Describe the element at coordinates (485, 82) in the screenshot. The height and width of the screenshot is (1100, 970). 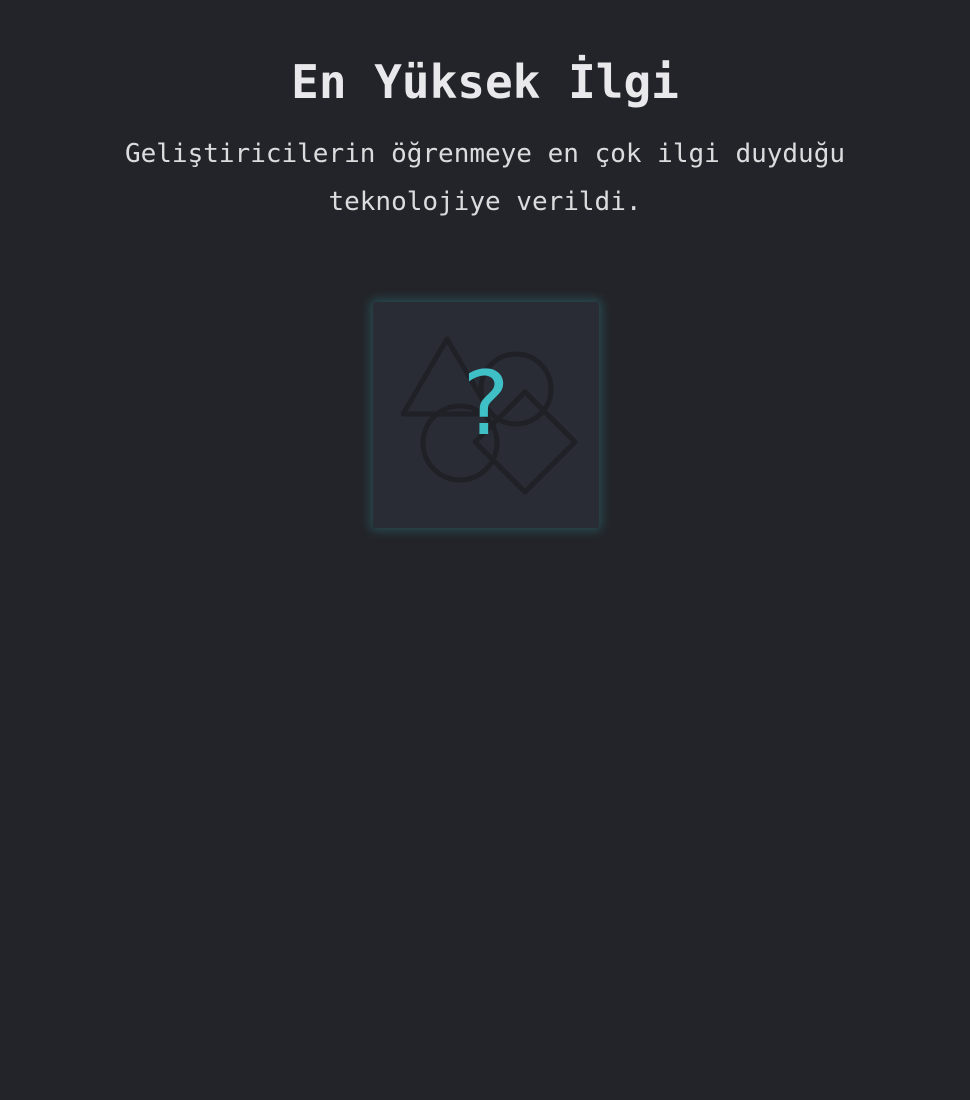
I see `award-title: En Yüksek İlgi` at that location.